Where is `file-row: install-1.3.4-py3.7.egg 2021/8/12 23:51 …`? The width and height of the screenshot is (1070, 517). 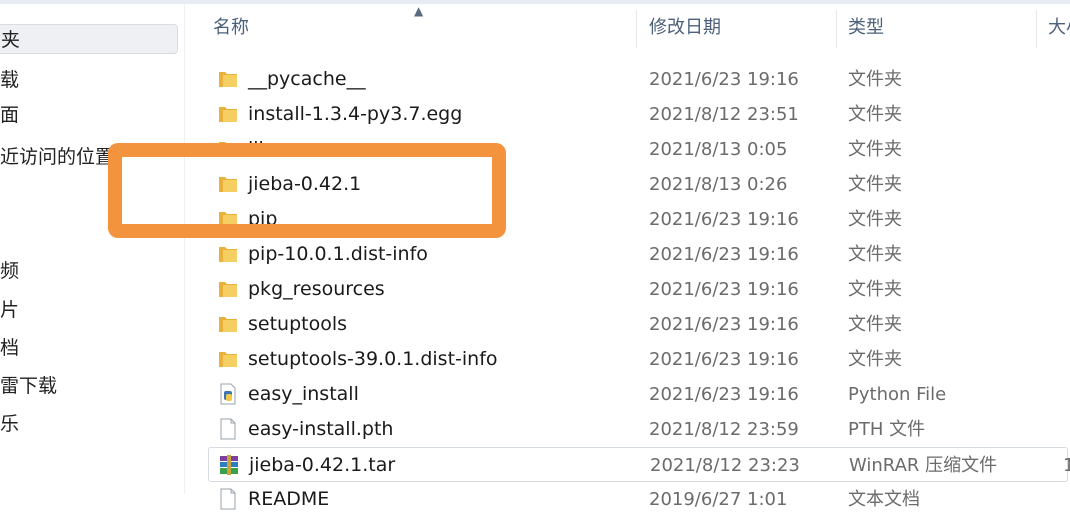
file-row: install-1.3.4-py3.7.egg 2021/8/12 23:51 … is located at coordinates (641, 114).